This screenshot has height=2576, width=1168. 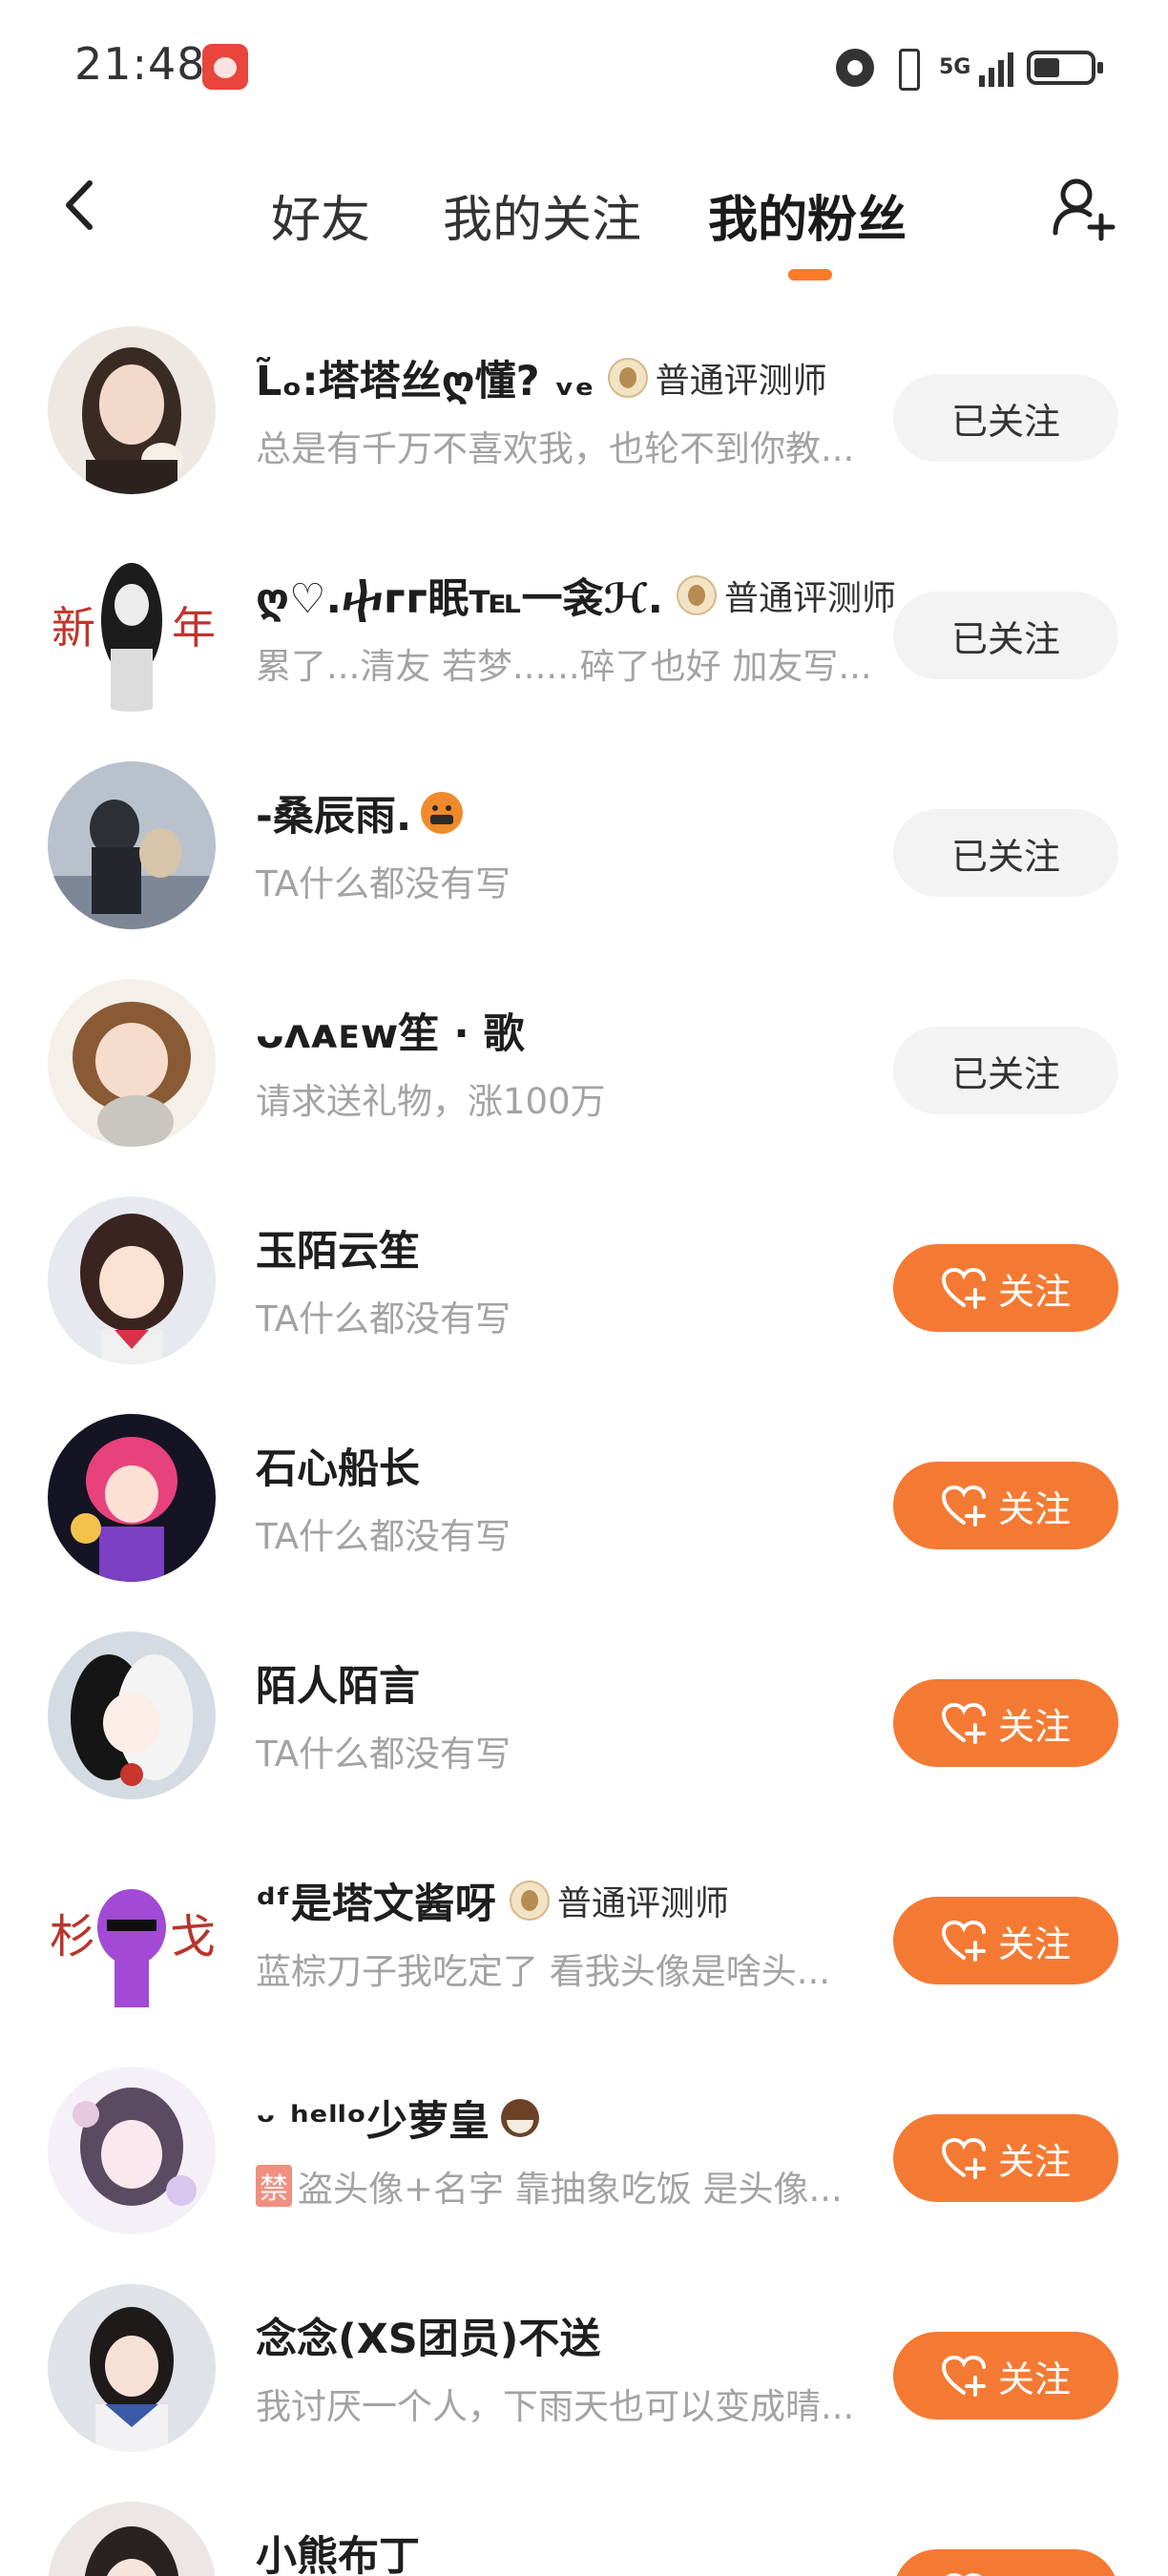 I want to click on svg-text: 戈, so click(x=193, y=1936).